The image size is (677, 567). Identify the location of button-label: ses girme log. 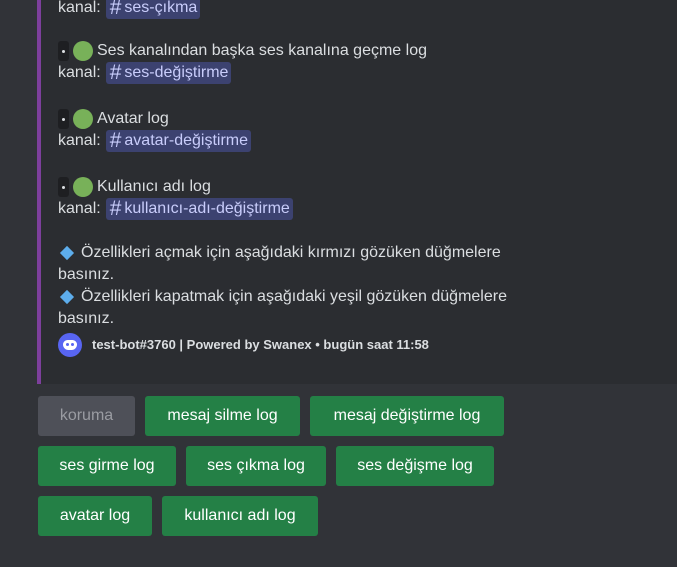
(107, 465).